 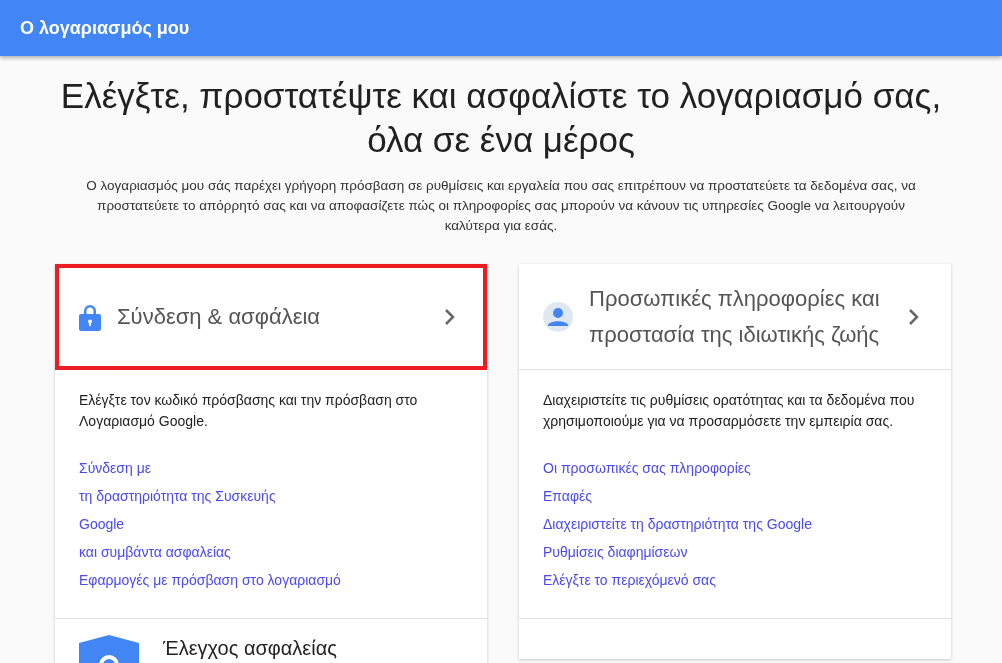 What do you see at coordinates (155, 552) in the screenshot?
I see `card-link: και συμβάντα ασφαλείας` at bounding box center [155, 552].